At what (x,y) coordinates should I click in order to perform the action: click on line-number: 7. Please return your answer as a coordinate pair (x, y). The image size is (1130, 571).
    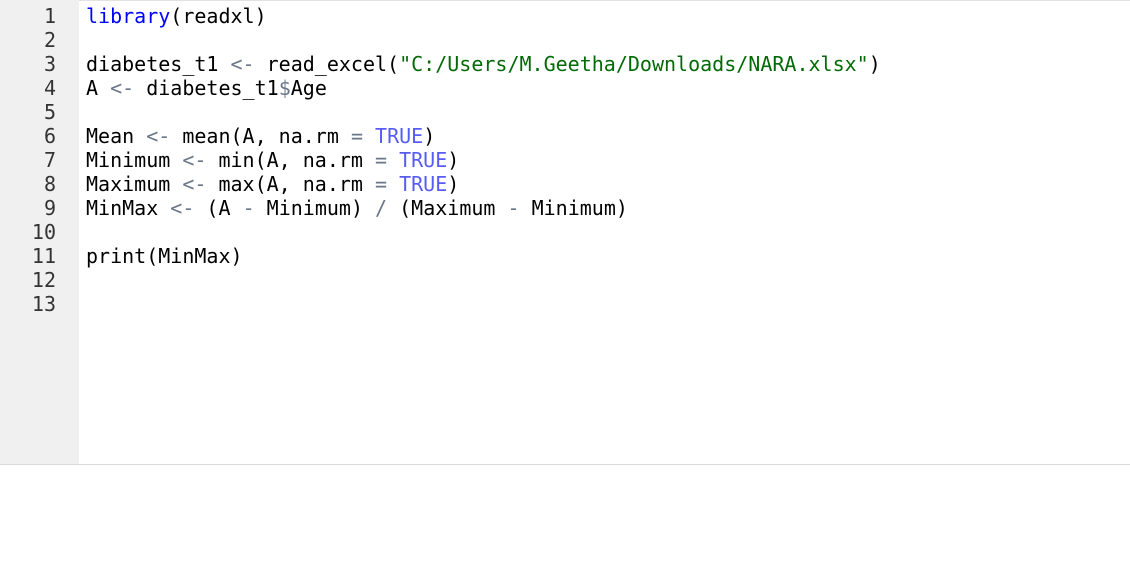
    Looking at the image, I should click on (49, 160).